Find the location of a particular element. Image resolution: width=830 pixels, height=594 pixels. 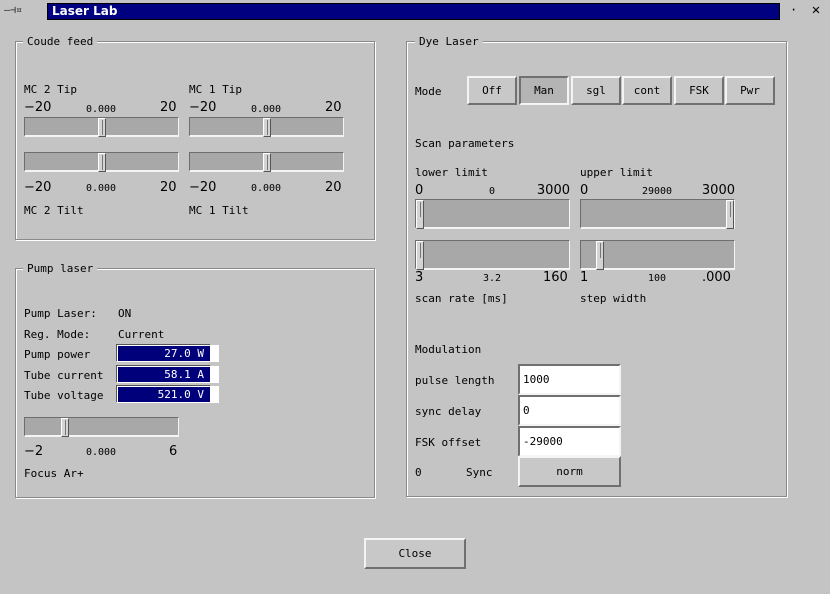

lower-limit-slider is located at coordinates (492, 214).